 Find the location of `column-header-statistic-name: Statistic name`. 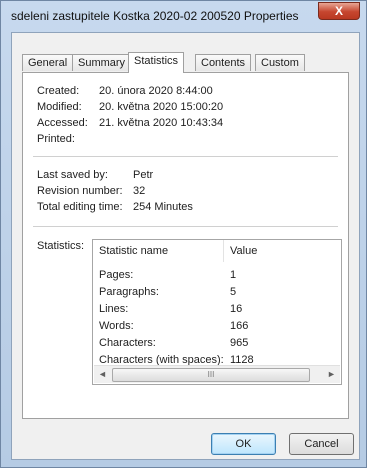

column-header-statistic-name: Statistic name is located at coordinates (158, 251).